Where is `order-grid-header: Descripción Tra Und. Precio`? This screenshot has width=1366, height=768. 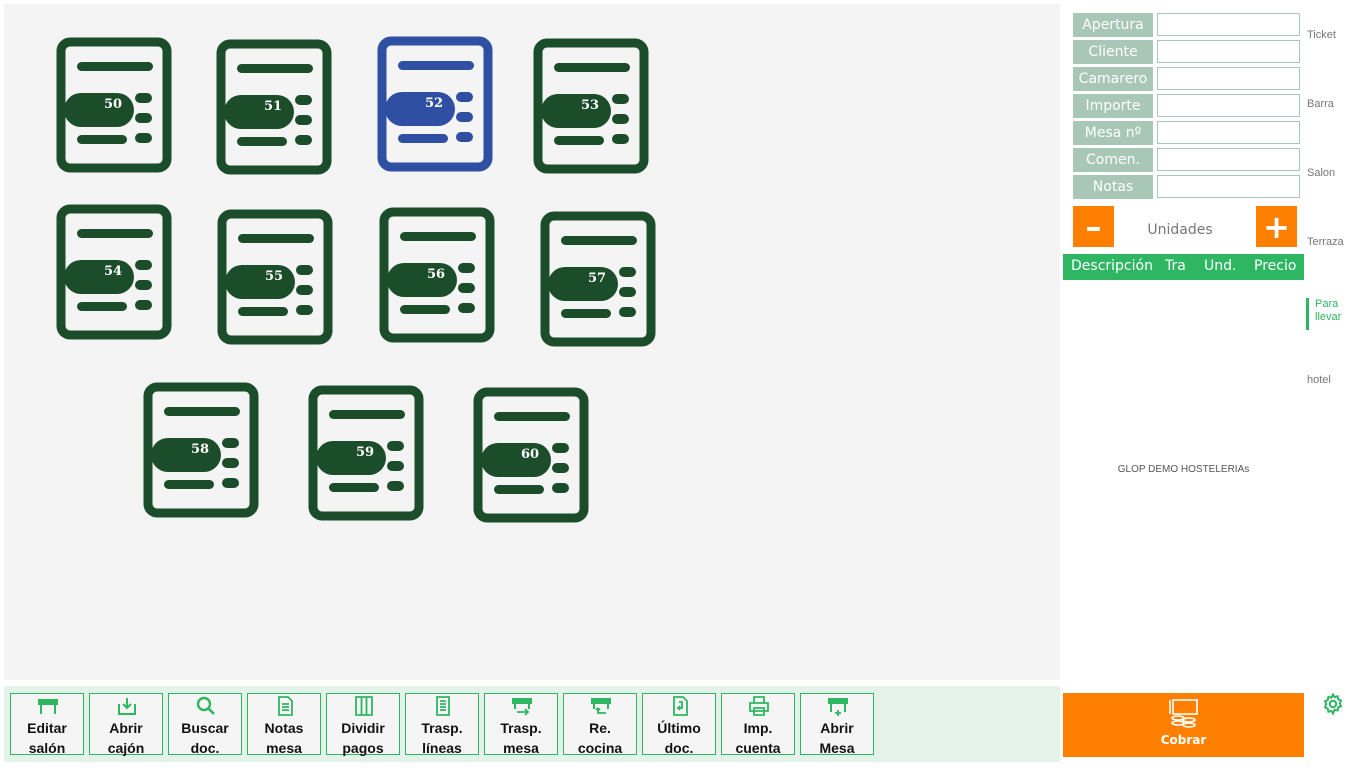
order-grid-header: Descripción Tra Und. Precio is located at coordinates (1183, 267).